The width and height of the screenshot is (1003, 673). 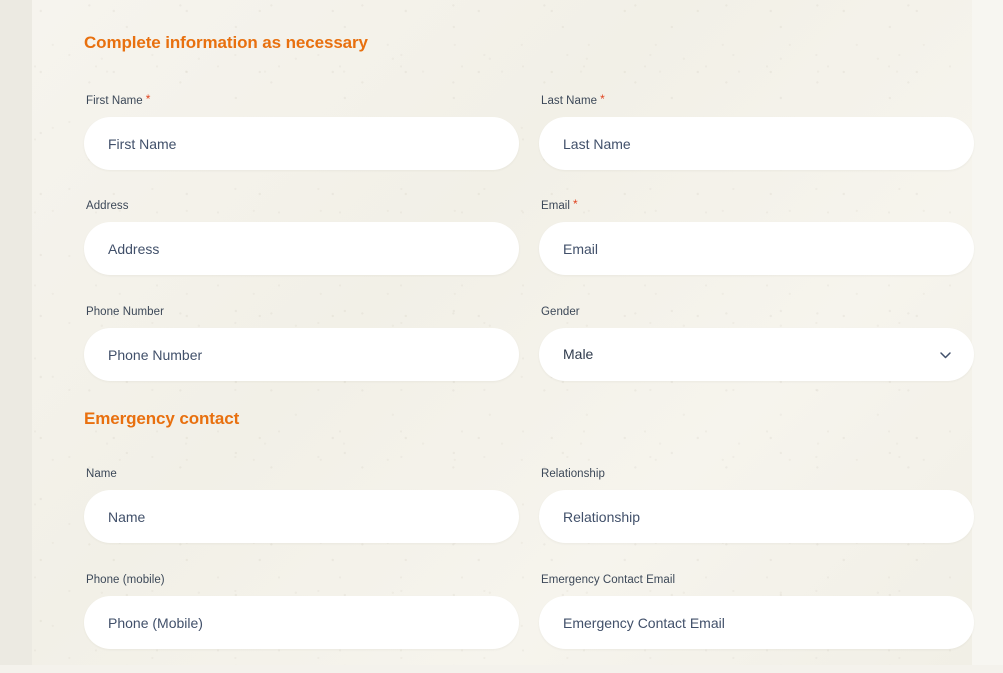 I want to click on field-emergency-contact-email: Emergency Contact Email, so click(x=756, y=610).